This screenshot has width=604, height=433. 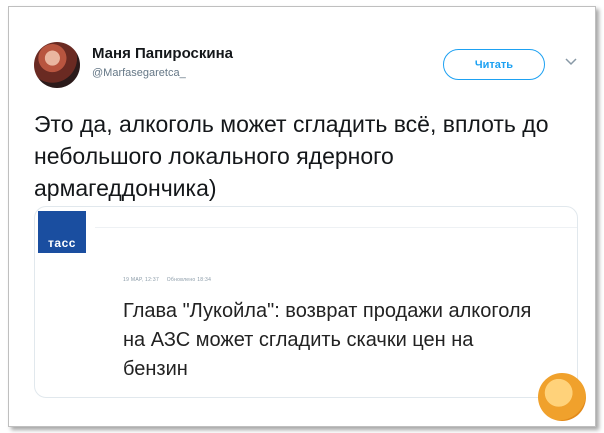 I want to click on card-divider, so click(x=336, y=227).